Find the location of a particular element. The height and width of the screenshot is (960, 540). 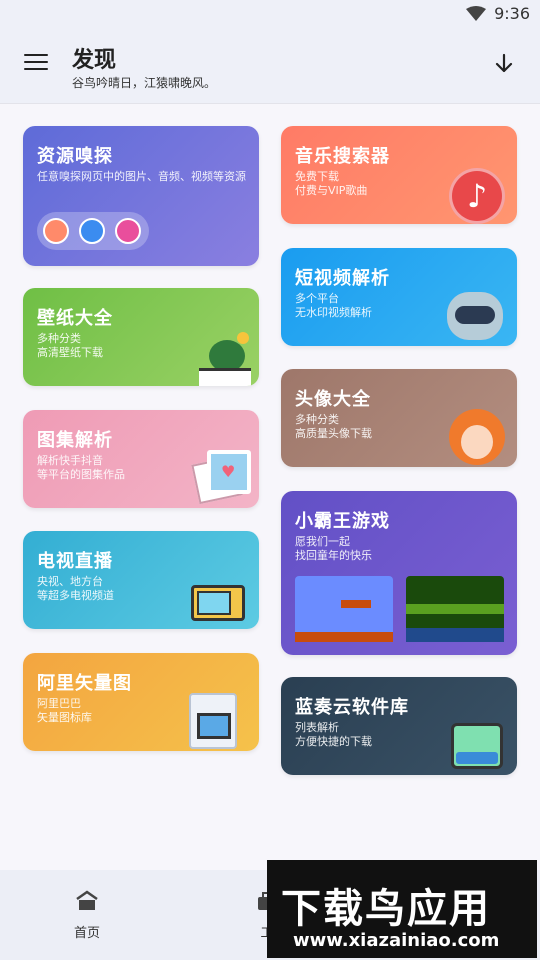

status-icons: 9:36 is located at coordinates (498, 13).